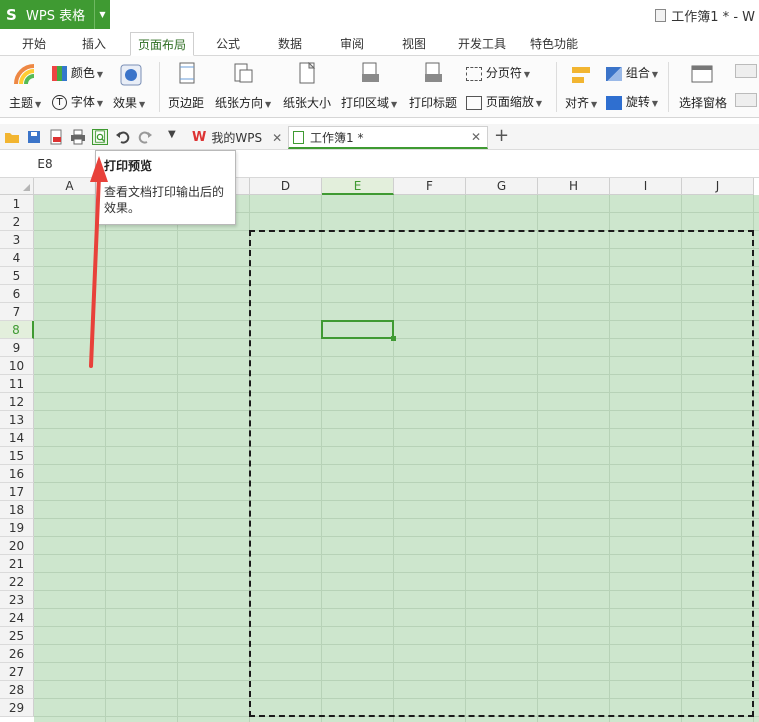 The width and height of the screenshot is (759, 722). I want to click on row-header-13: 13, so click(17, 420).